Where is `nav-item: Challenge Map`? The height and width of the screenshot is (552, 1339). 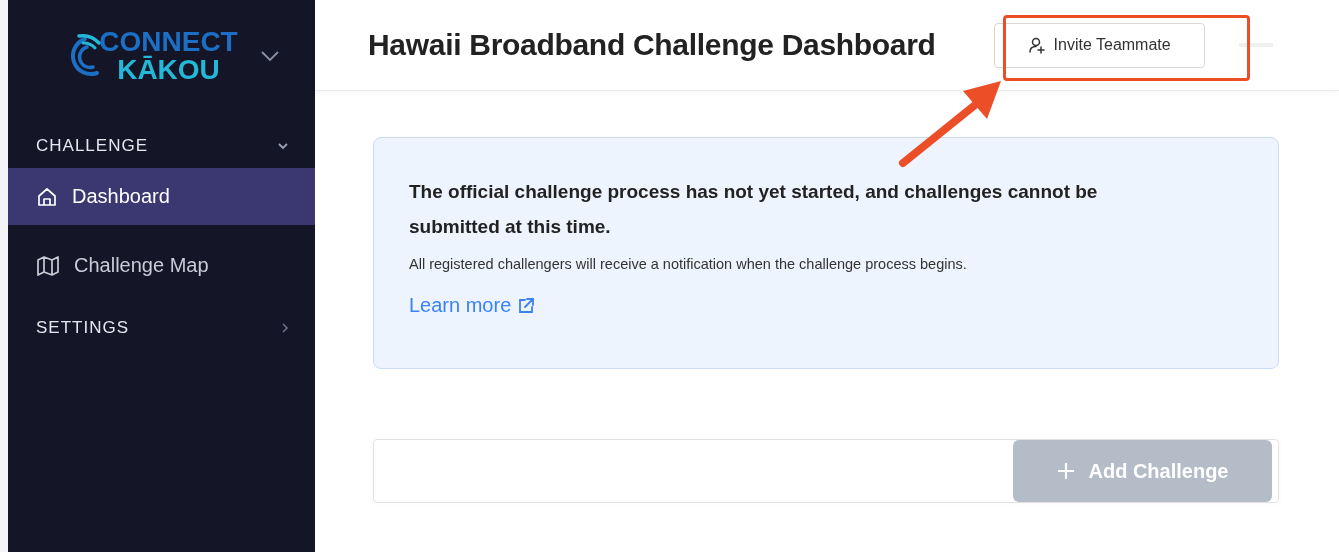 nav-item: Challenge Map is located at coordinates (161, 265).